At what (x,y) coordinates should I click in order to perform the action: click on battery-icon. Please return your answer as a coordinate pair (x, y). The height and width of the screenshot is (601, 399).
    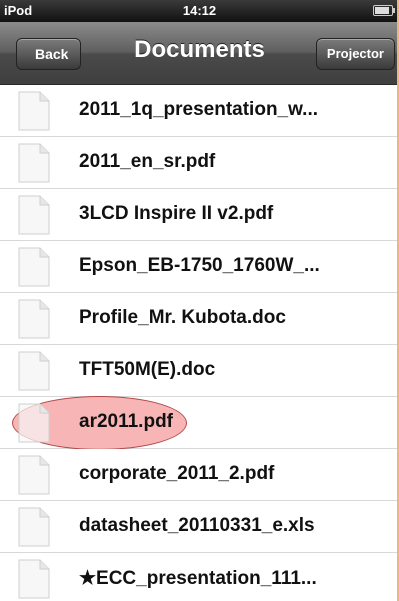
    Looking at the image, I should click on (384, 10).